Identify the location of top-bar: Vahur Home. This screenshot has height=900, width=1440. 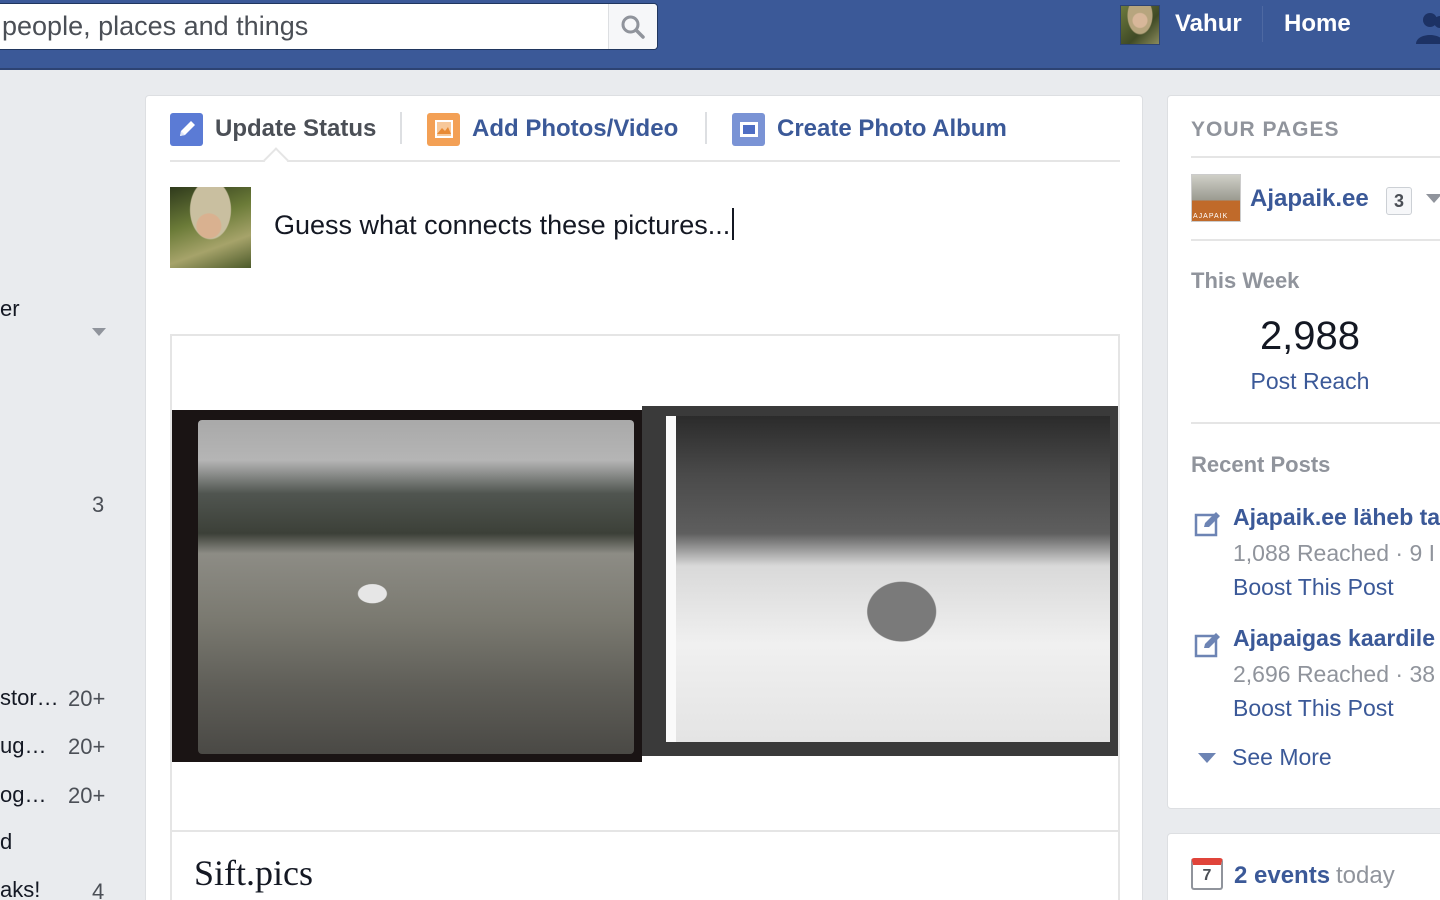
(720, 35).